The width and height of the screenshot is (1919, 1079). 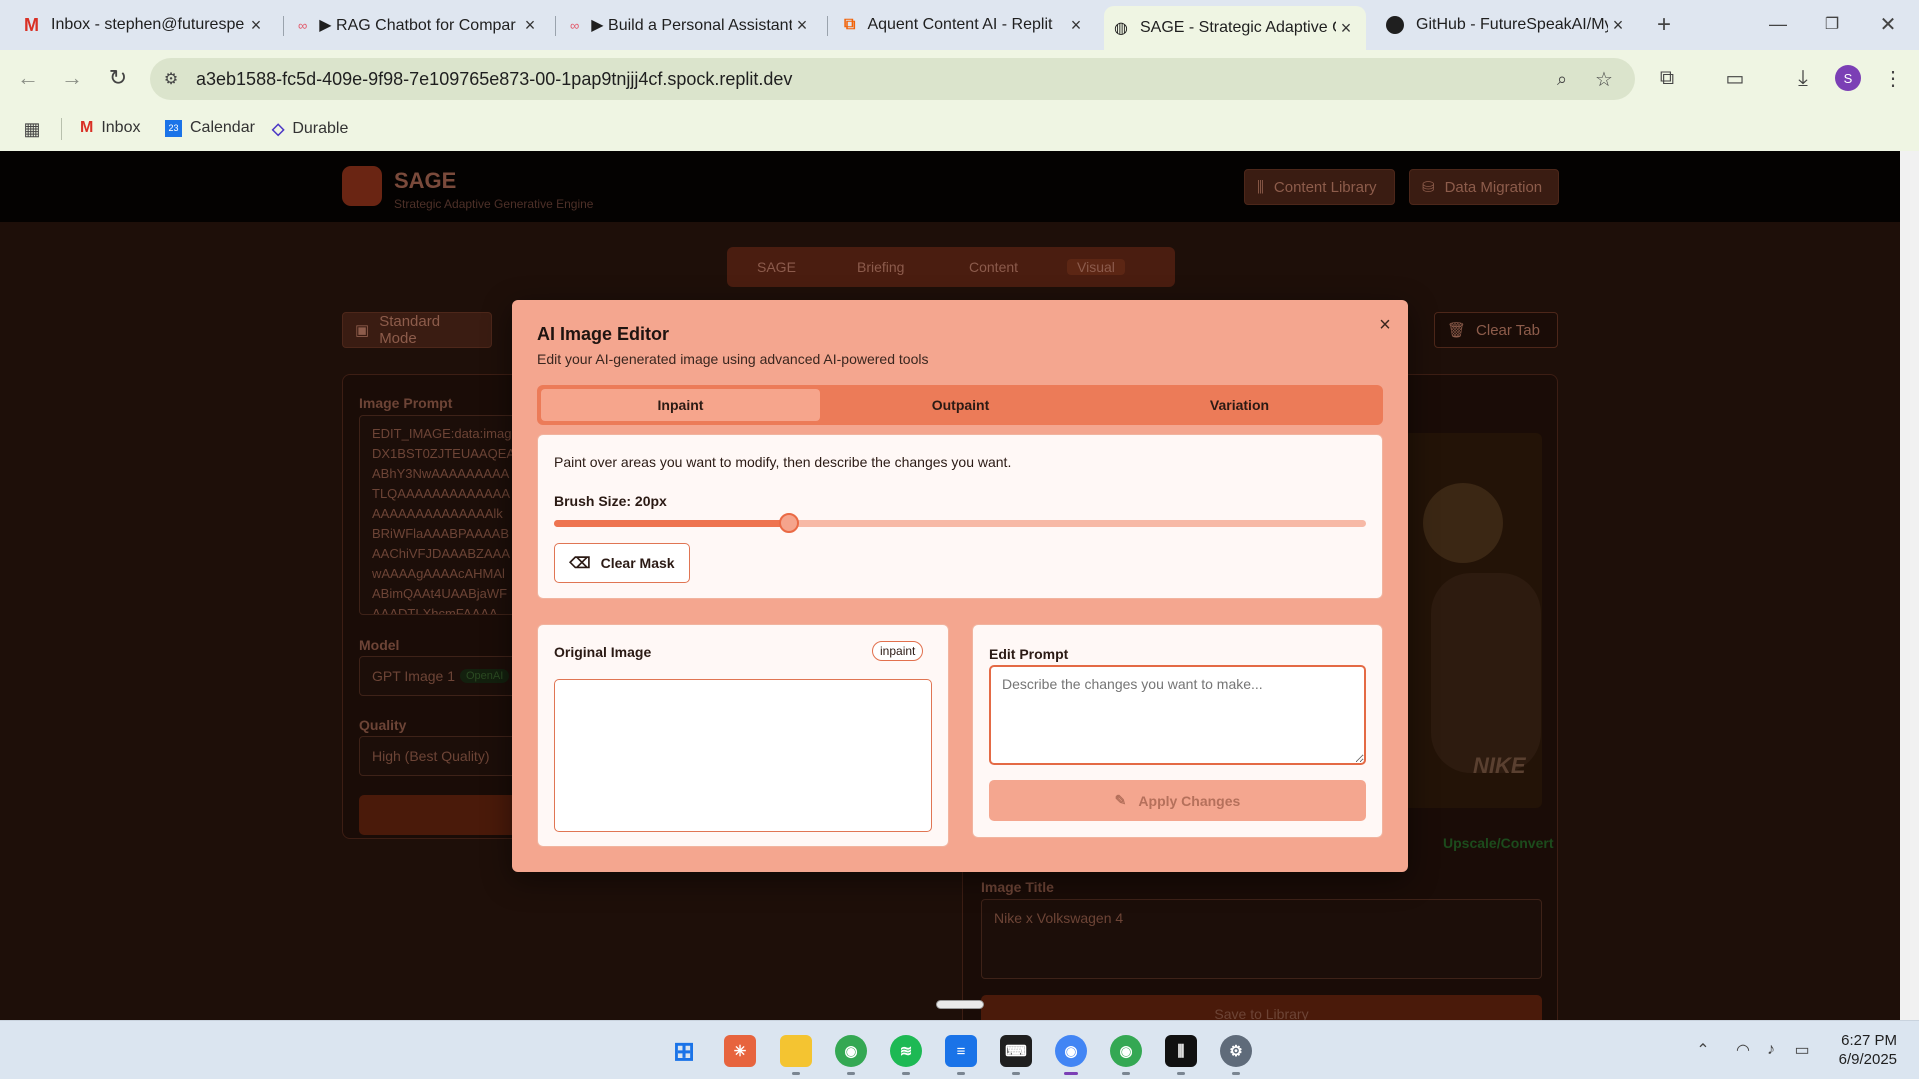 What do you see at coordinates (776, 267) in the screenshot?
I see `nav-sage: SAGE` at bounding box center [776, 267].